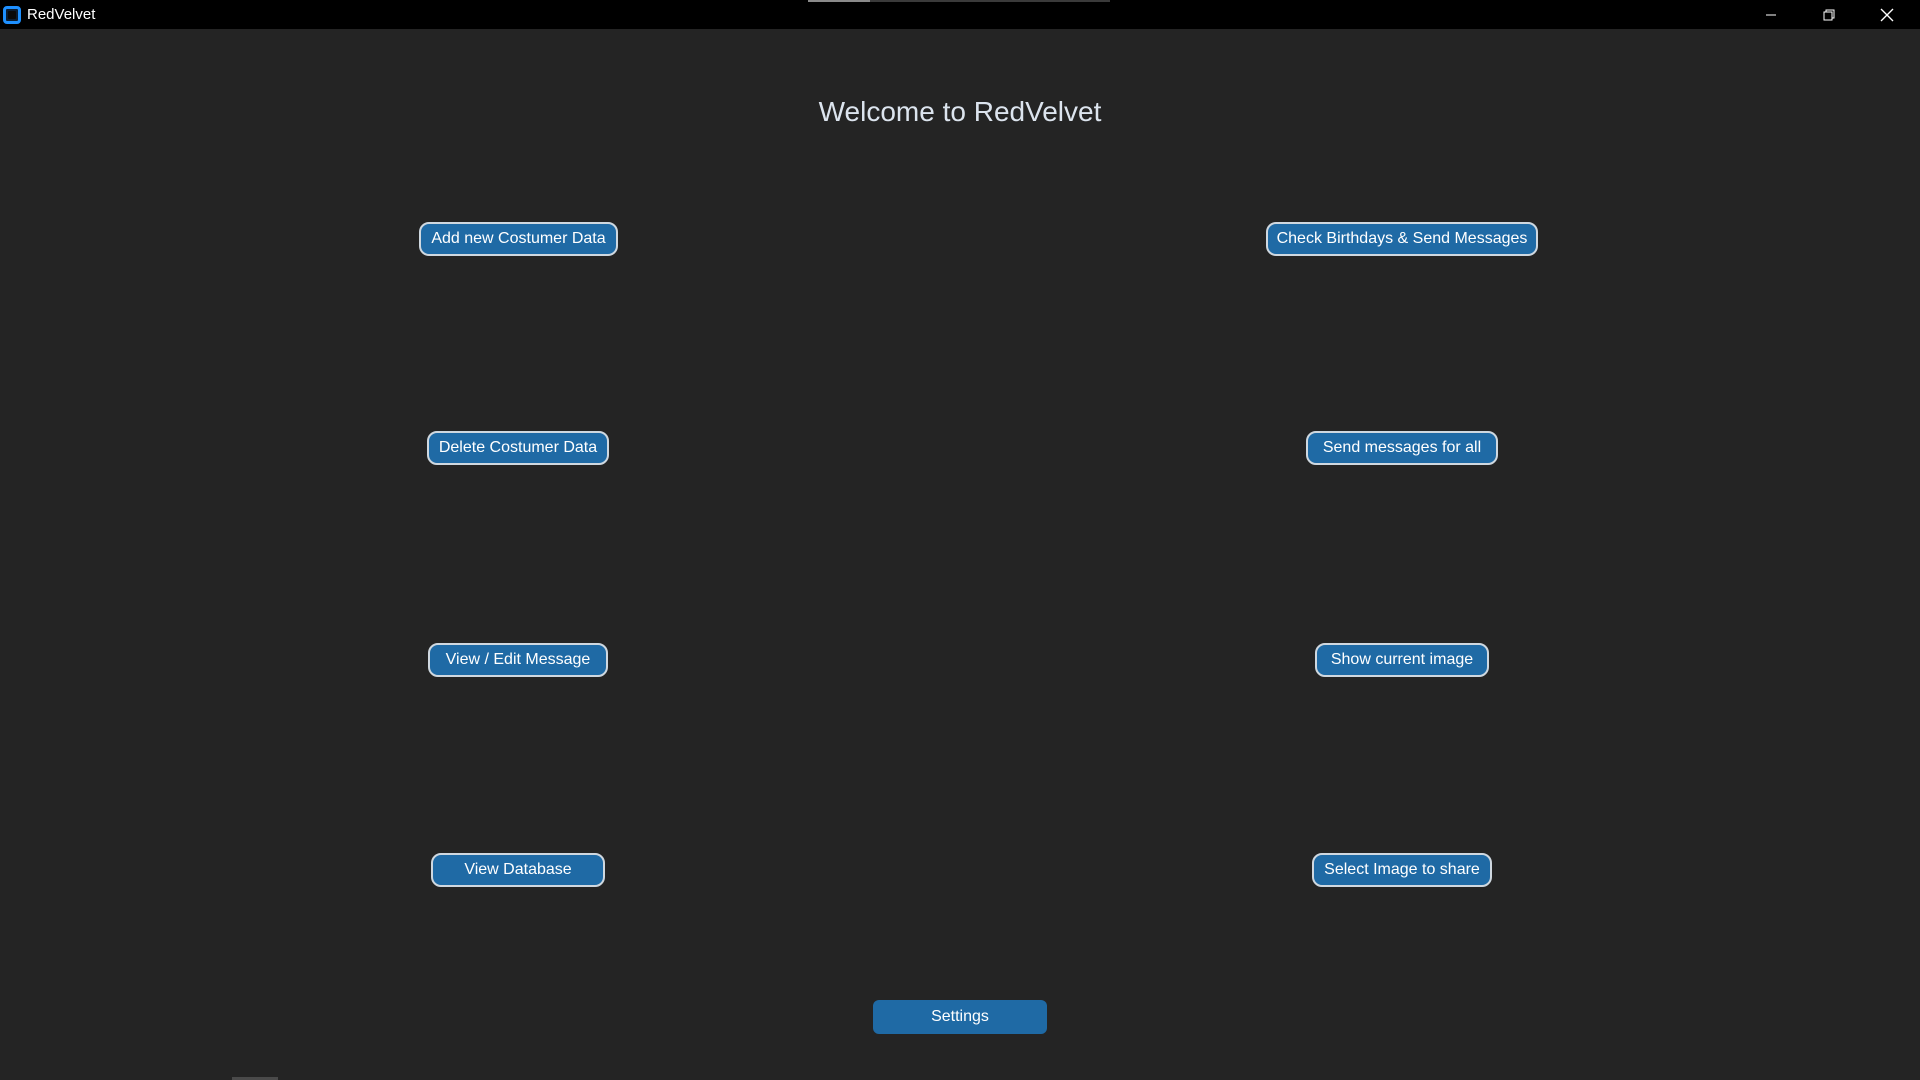 The width and height of the screenshot is (1920, 1080). What do you see at coordinates (1402, 239) in the screenshot?
I see `check-birthdays-button: Check Birthdays & Send Messages` at bounding box center [1402, 239].